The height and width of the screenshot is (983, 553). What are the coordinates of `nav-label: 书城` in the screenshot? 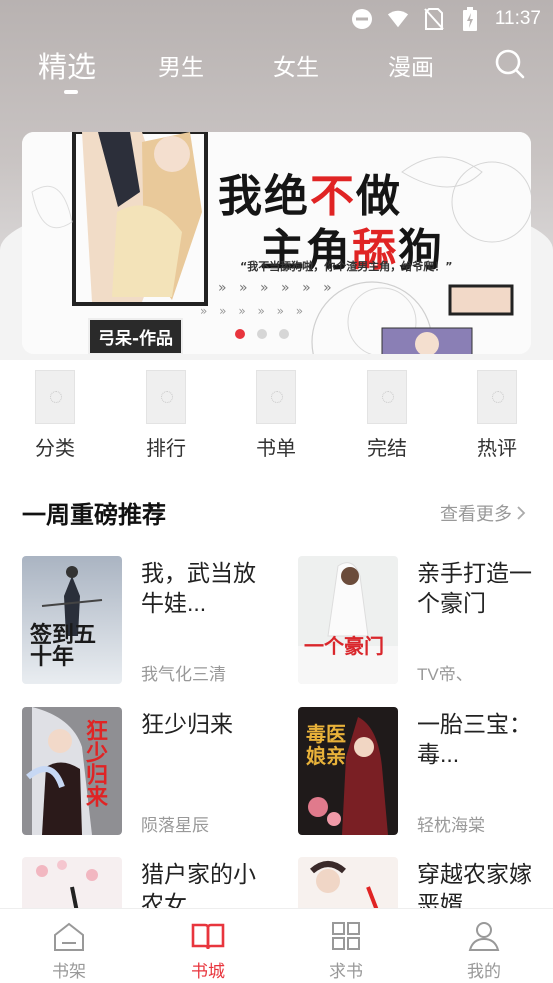 It's located at (208, 971).